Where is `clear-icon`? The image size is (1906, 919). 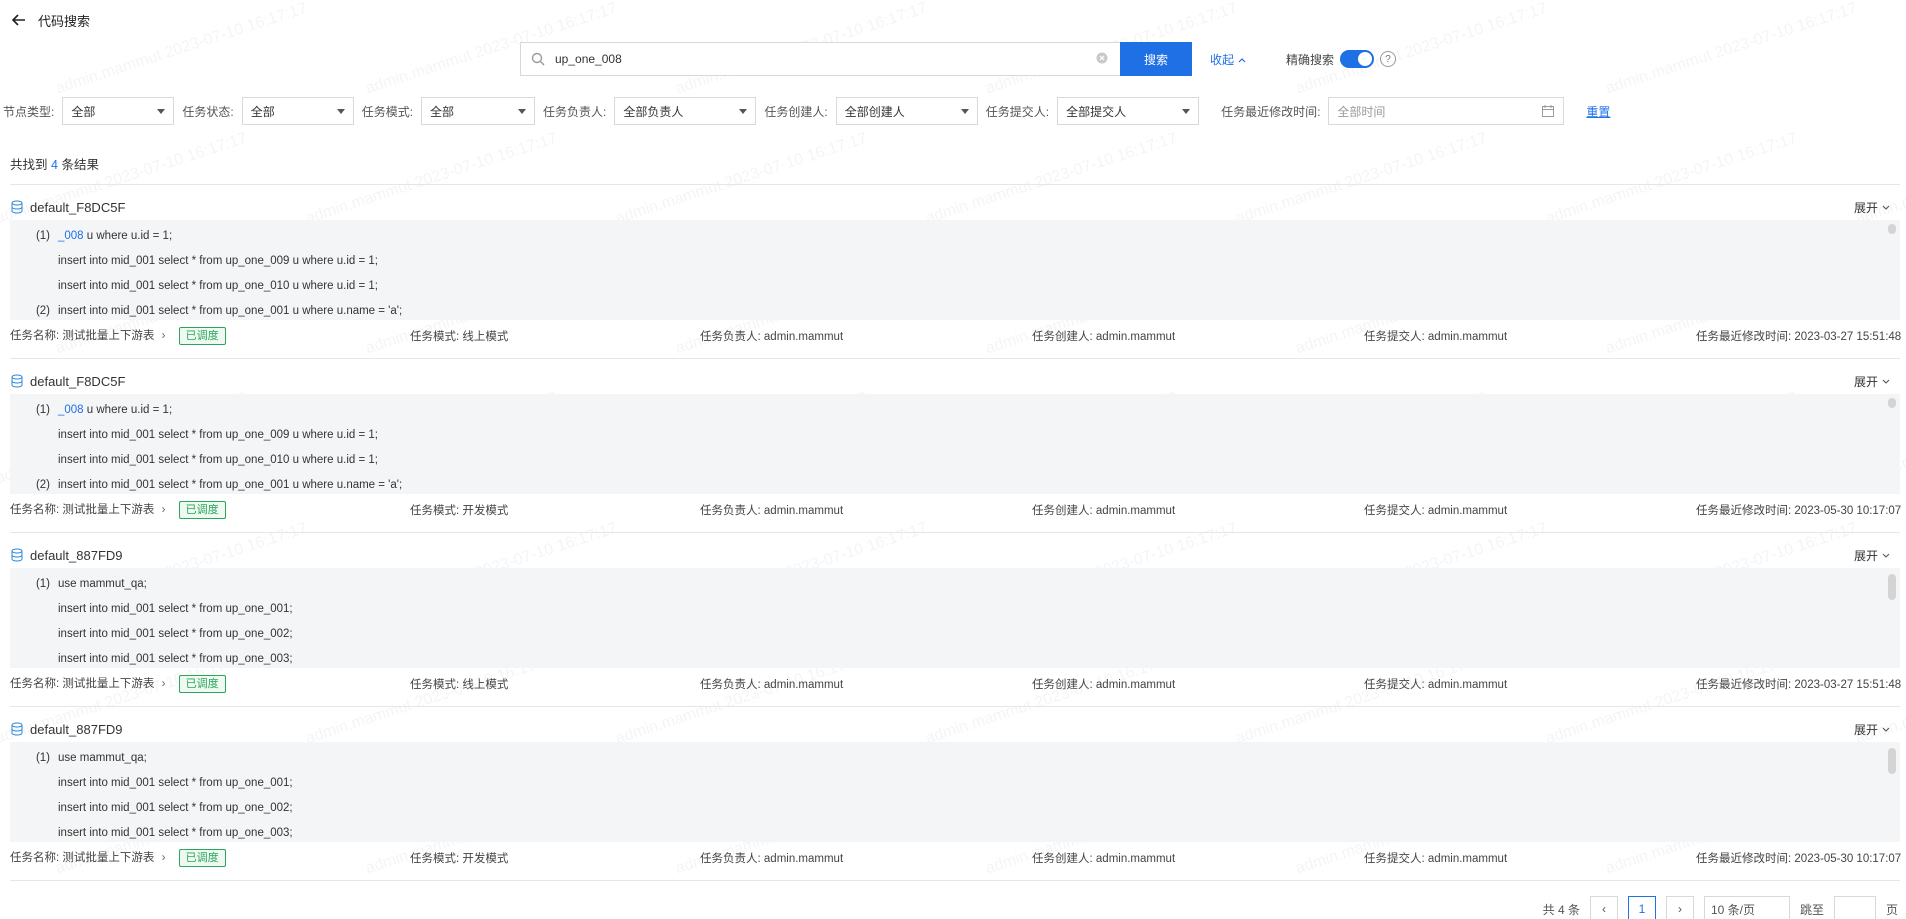
clear-icon is located at coordinates (1103, 59).